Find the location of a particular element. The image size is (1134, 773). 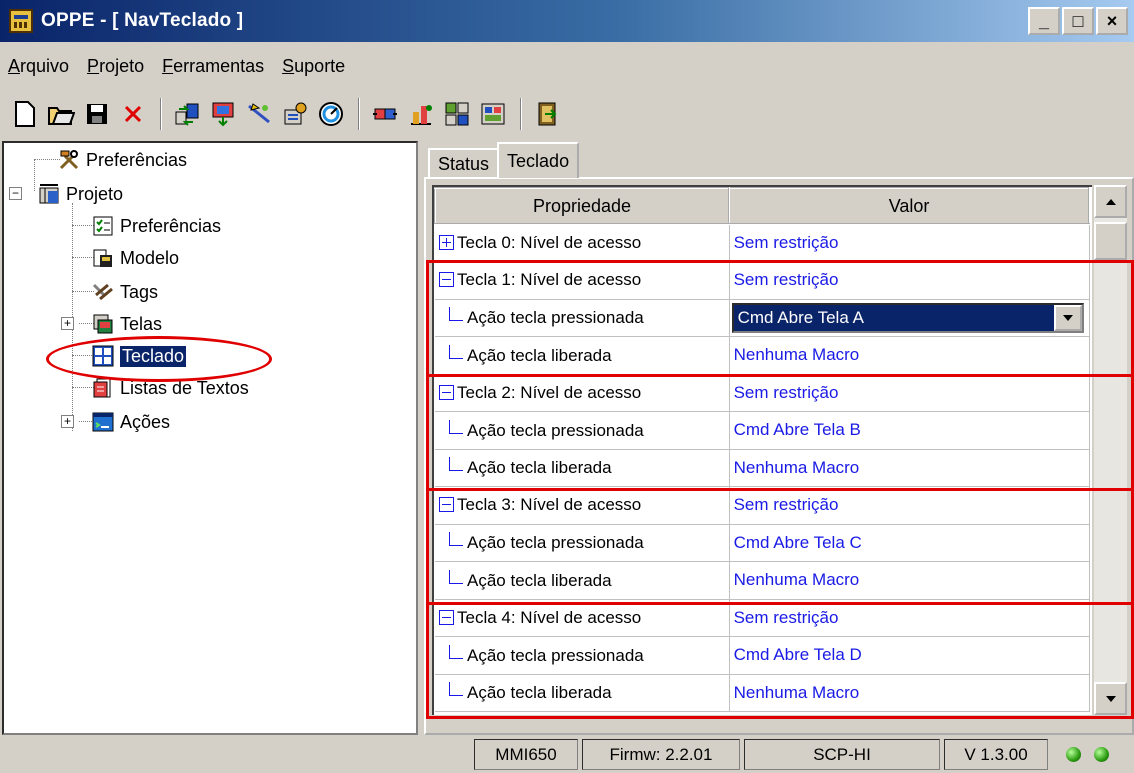

open-folder-icon is located at coordinates (61, 114).